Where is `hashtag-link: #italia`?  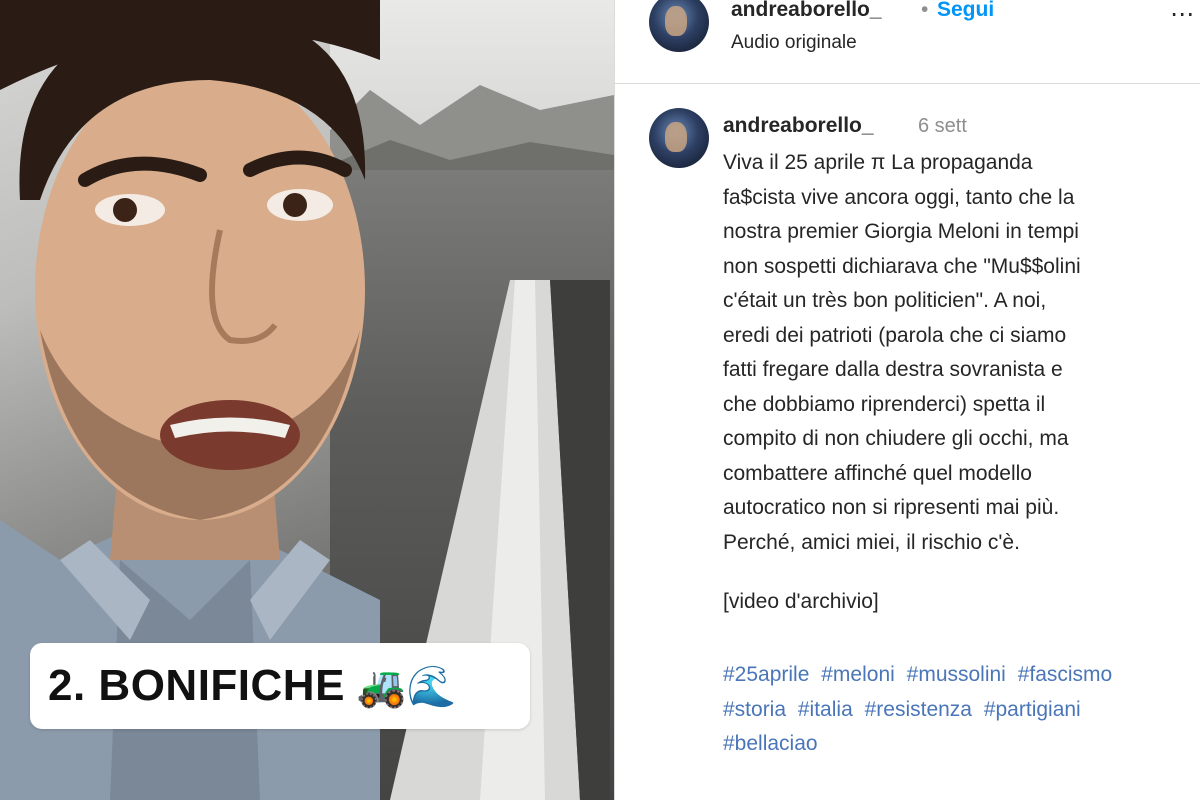 hashtag-link: #italia is located at coordinates (825, 709).